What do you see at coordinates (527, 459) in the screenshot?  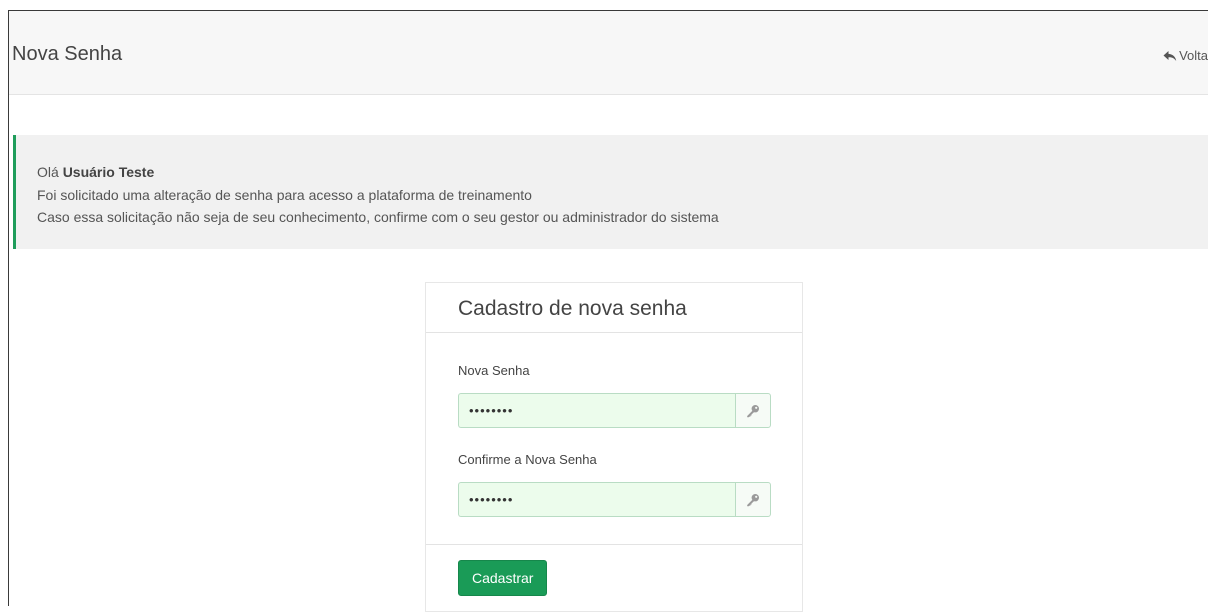 I see `confirm-password-label: Confirme a Nova Senha` at bounding box center [527, 459].